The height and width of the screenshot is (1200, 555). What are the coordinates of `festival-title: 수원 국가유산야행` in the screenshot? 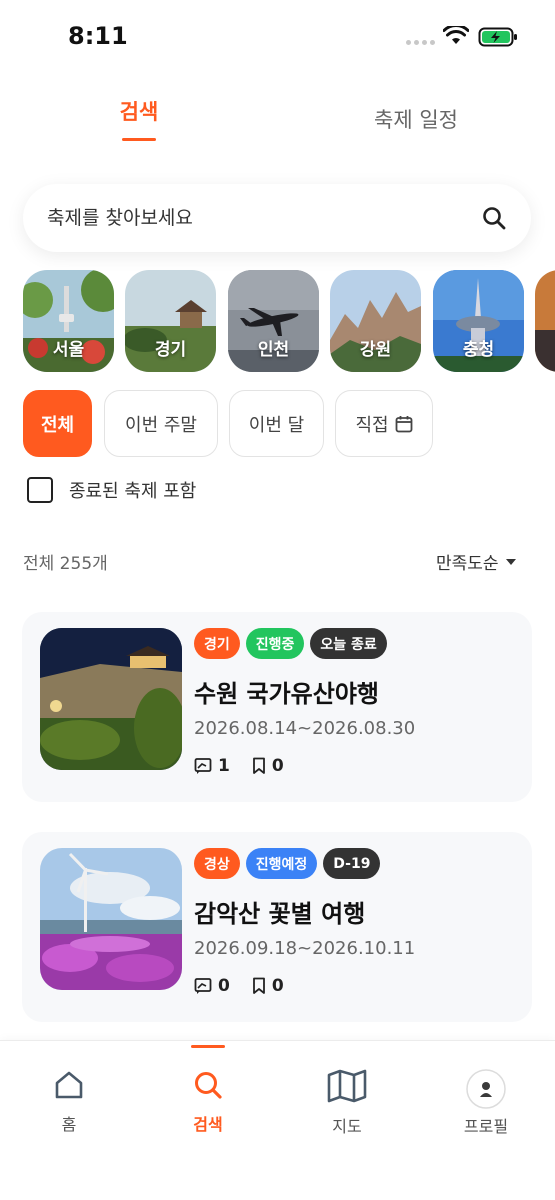 It's located at (286, 694).